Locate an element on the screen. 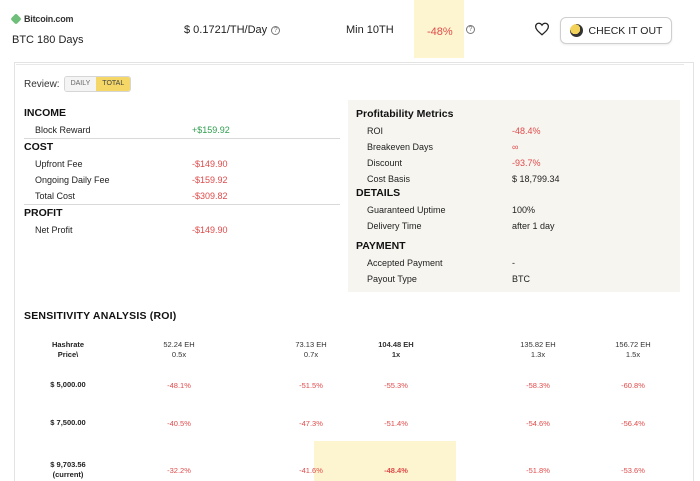 This screenshot has height=481, width=700. payment-row: Accepted Payment - is located at coordinates (514, 263).